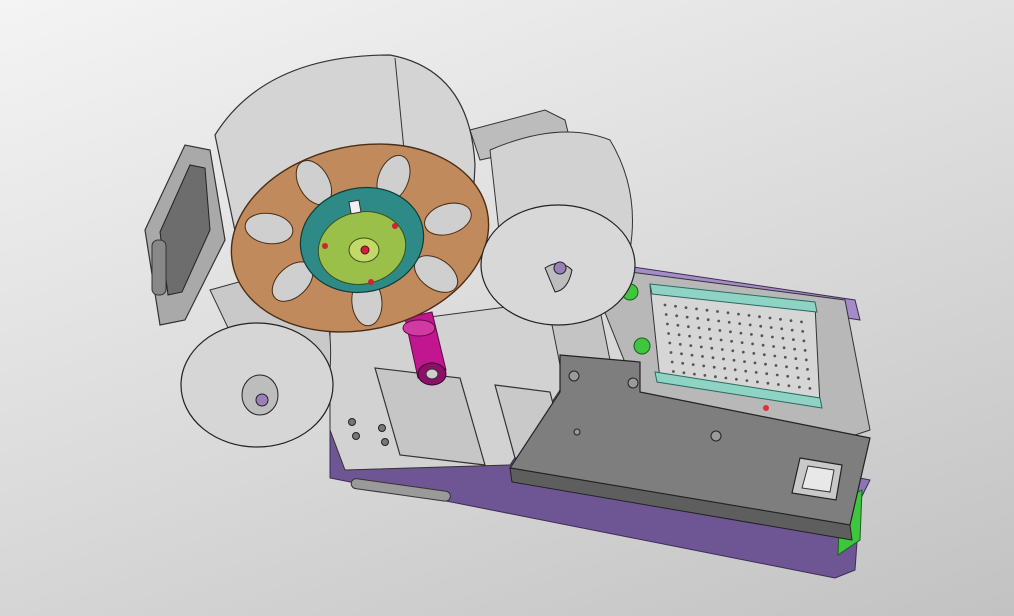  Describe the element at coordinates (558, 228) in the screenshot. I see `spool-right` at that location.